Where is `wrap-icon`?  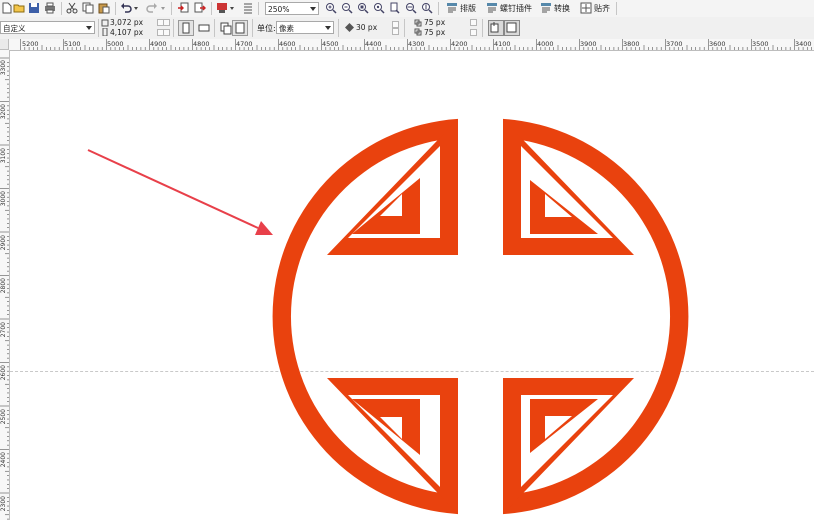 wrap-icon is located at coordinates (512, 28).